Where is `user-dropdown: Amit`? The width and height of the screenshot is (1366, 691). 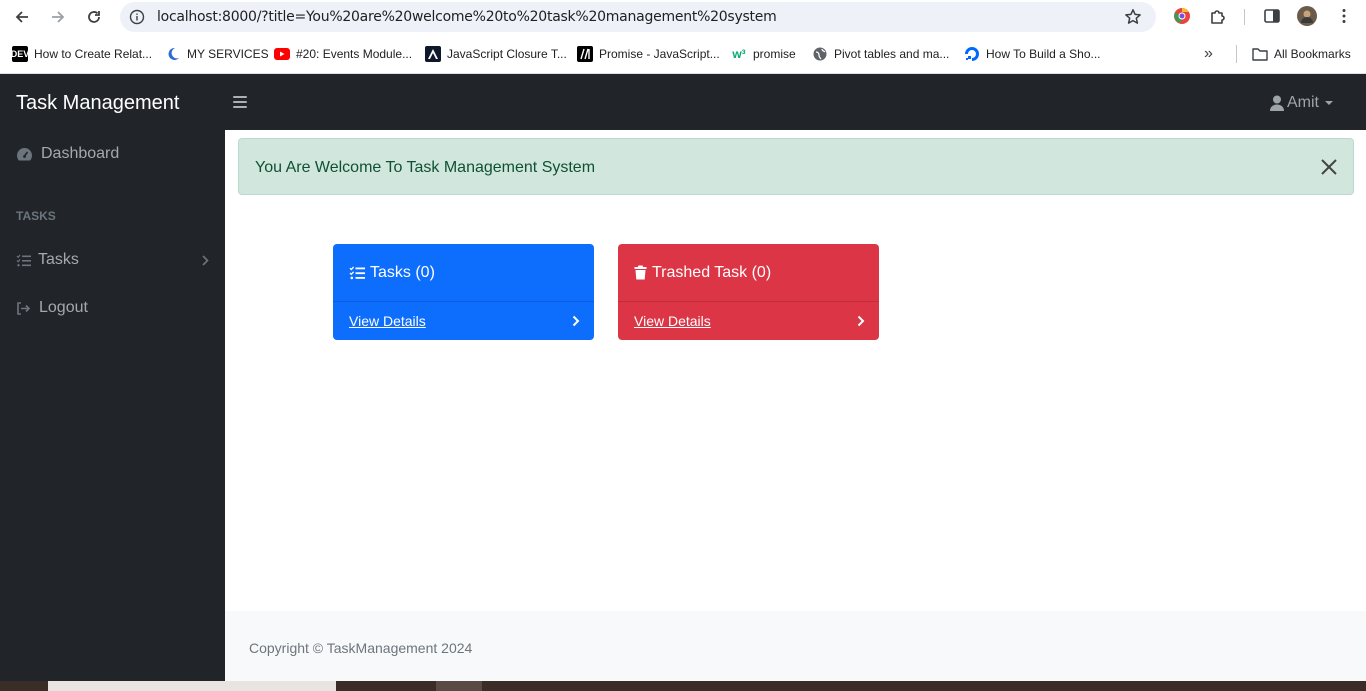 user-dropdown: Amit is located at coordinates (1302, 103).